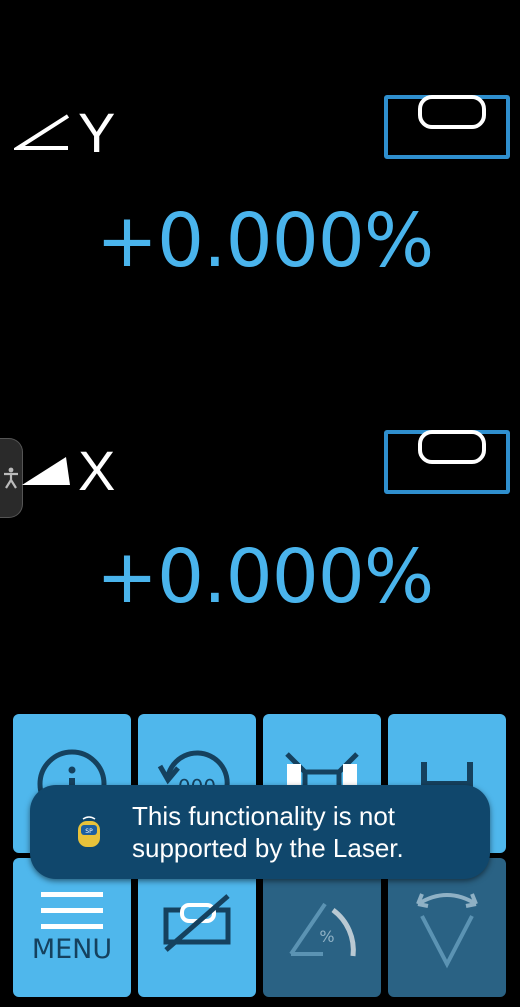 The height and width of the screenshot is (1007, 520). Describe the element at coordinates (72, 949) in the screenshot. I see `menu-label: MENU` at that location.